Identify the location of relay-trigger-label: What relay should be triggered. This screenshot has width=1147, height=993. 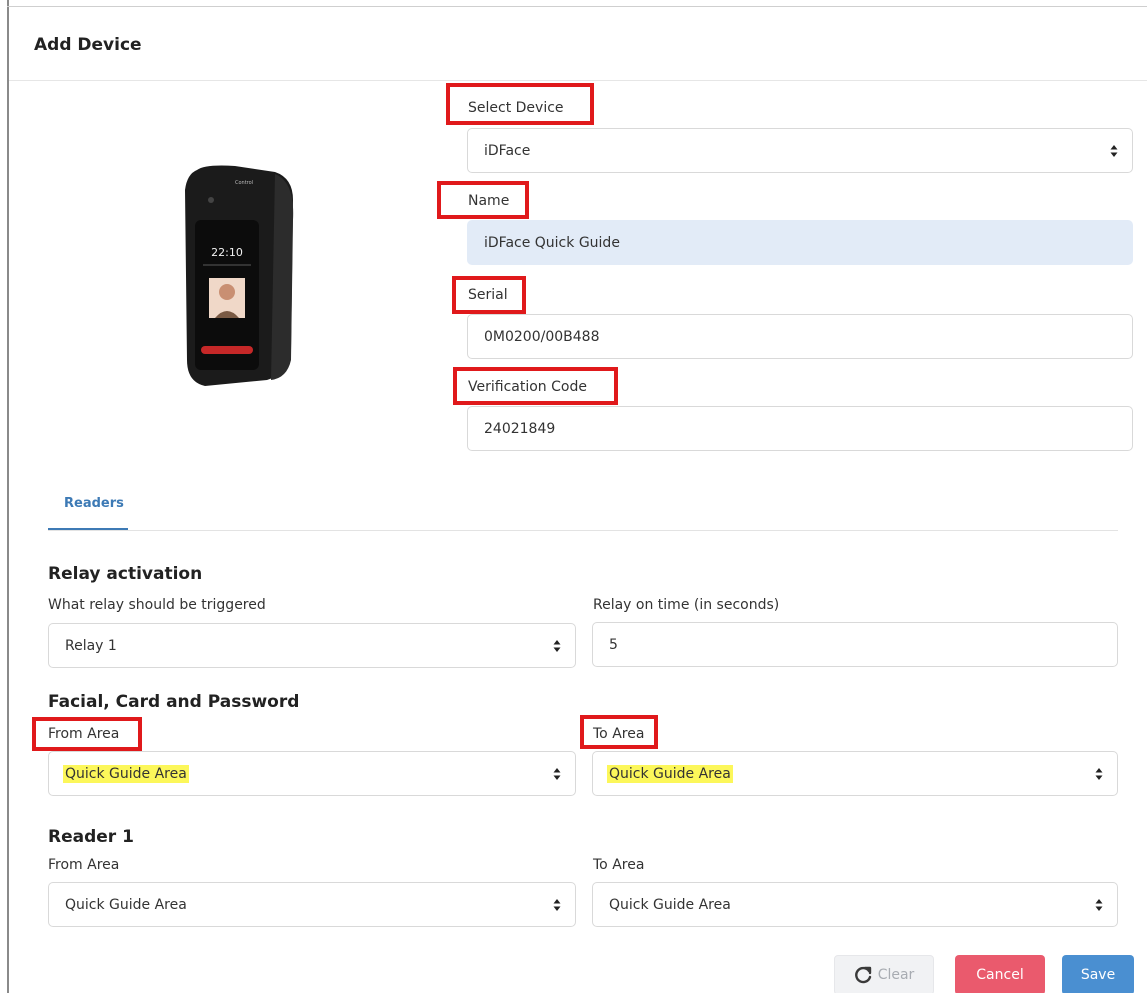
(157, 605).